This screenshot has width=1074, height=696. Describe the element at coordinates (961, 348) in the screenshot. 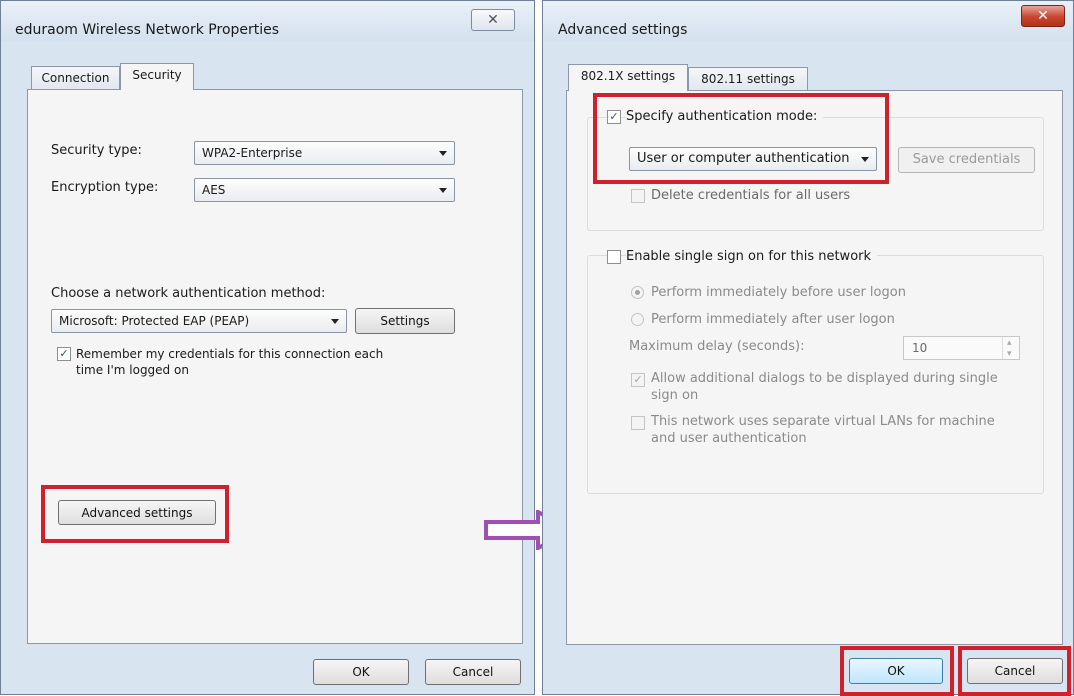

I see `max-delay-spinner: 10` at that location.